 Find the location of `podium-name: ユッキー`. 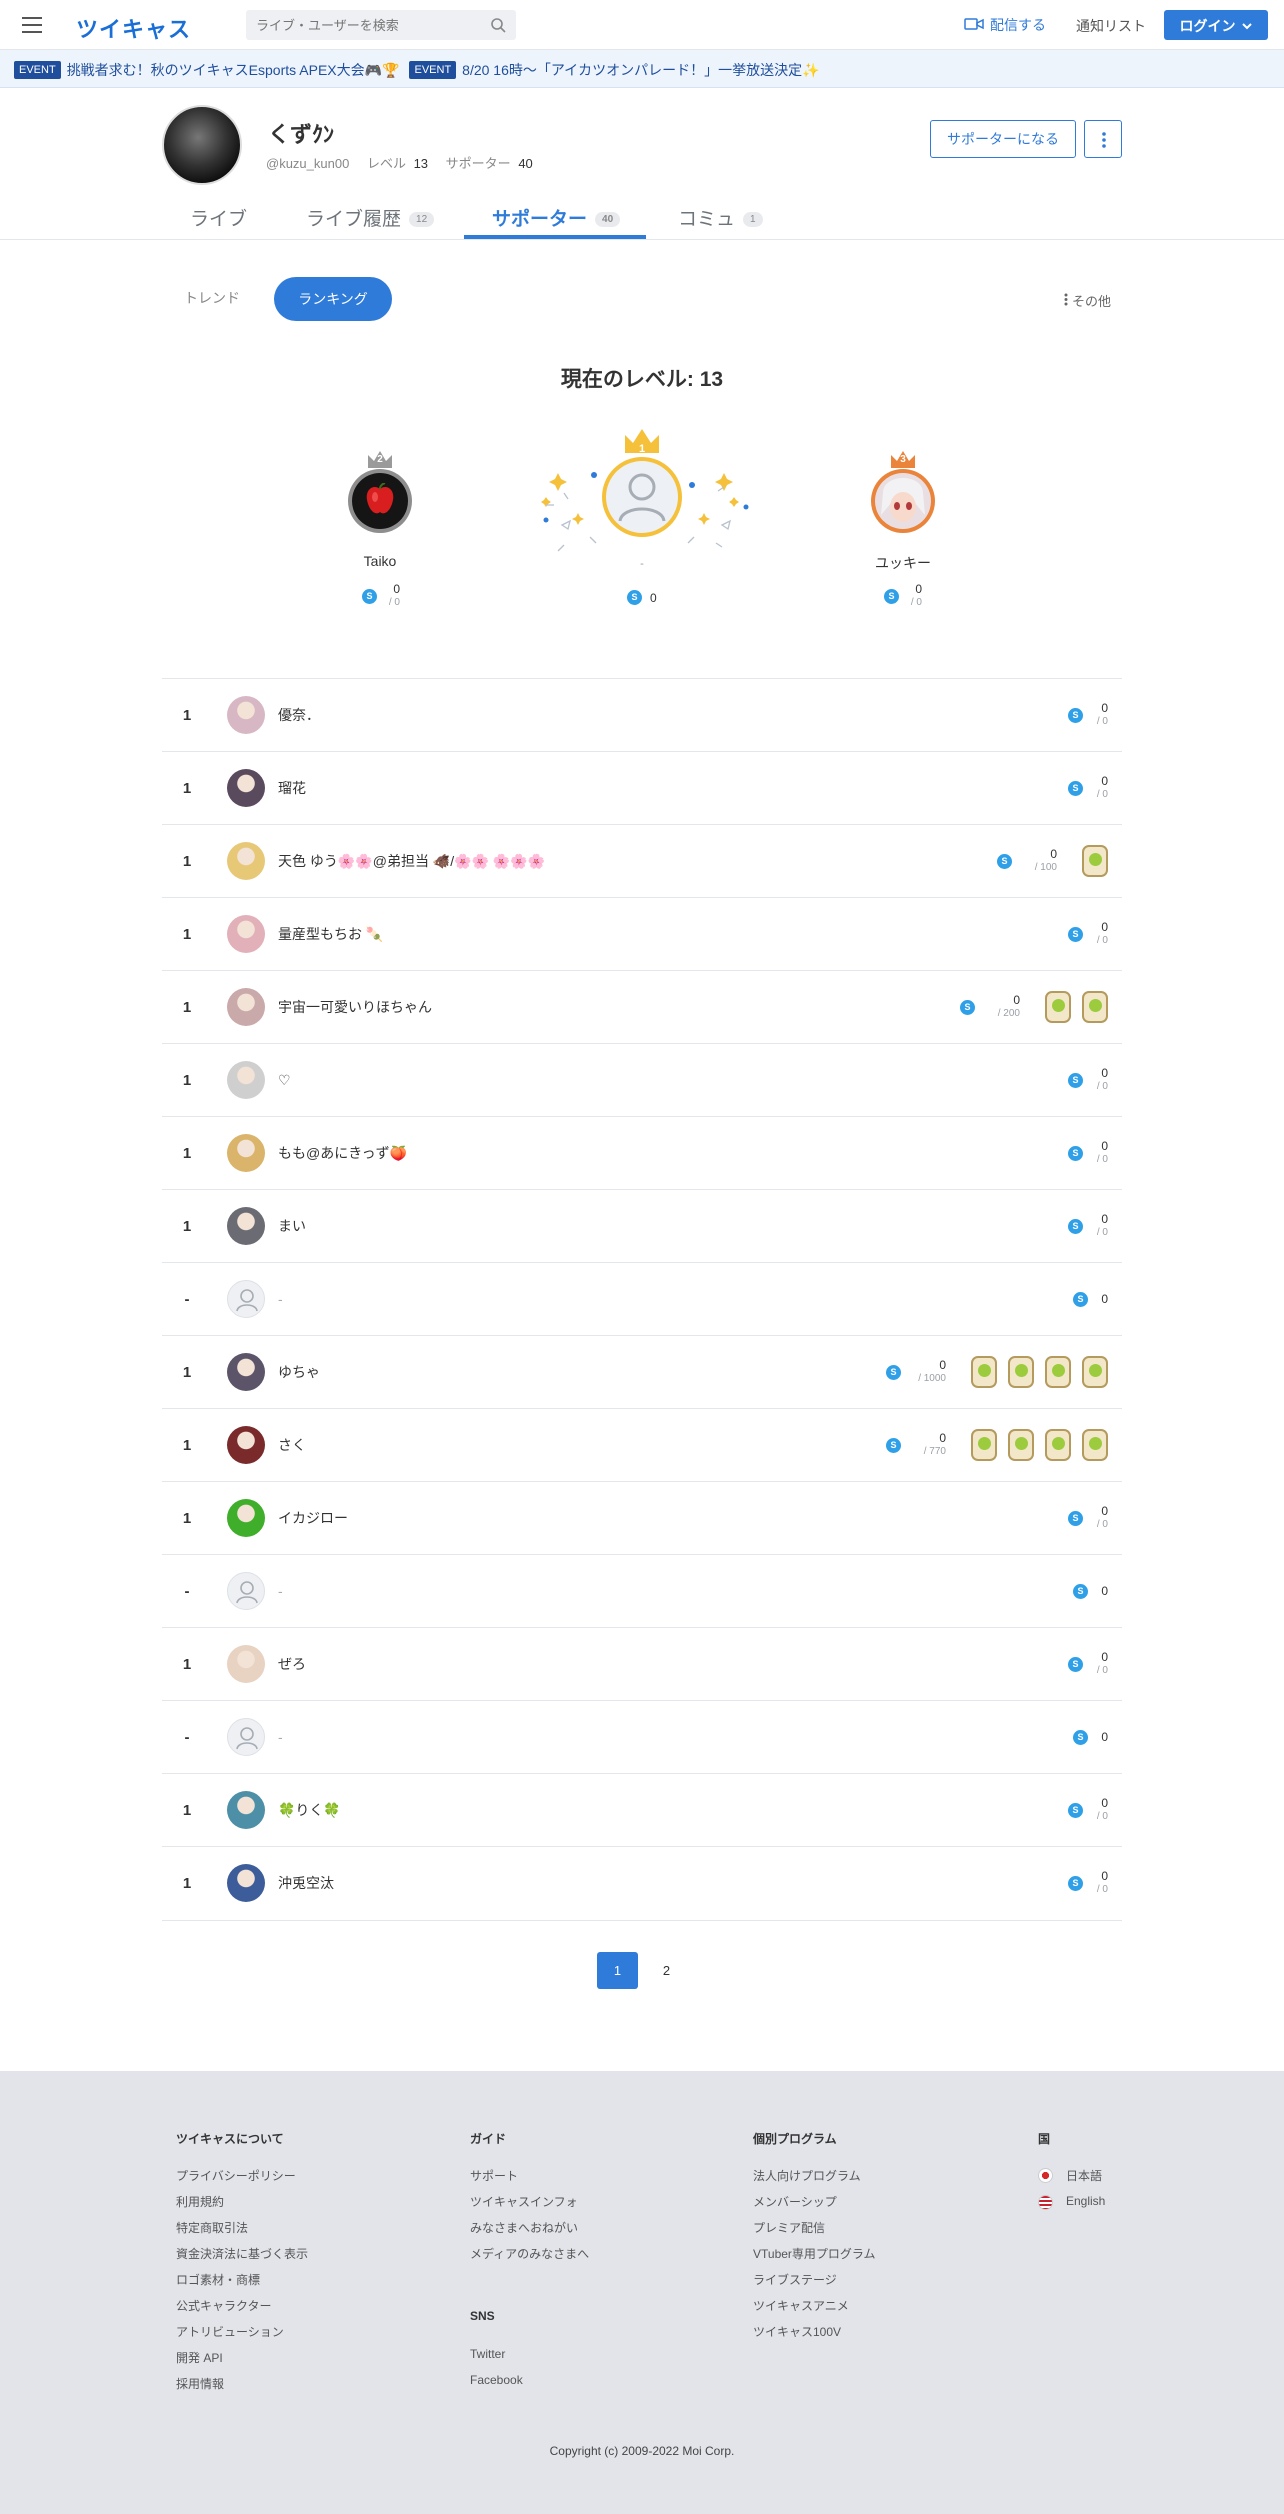

podium-name: ユッキー is located at coordinates (903, 563).